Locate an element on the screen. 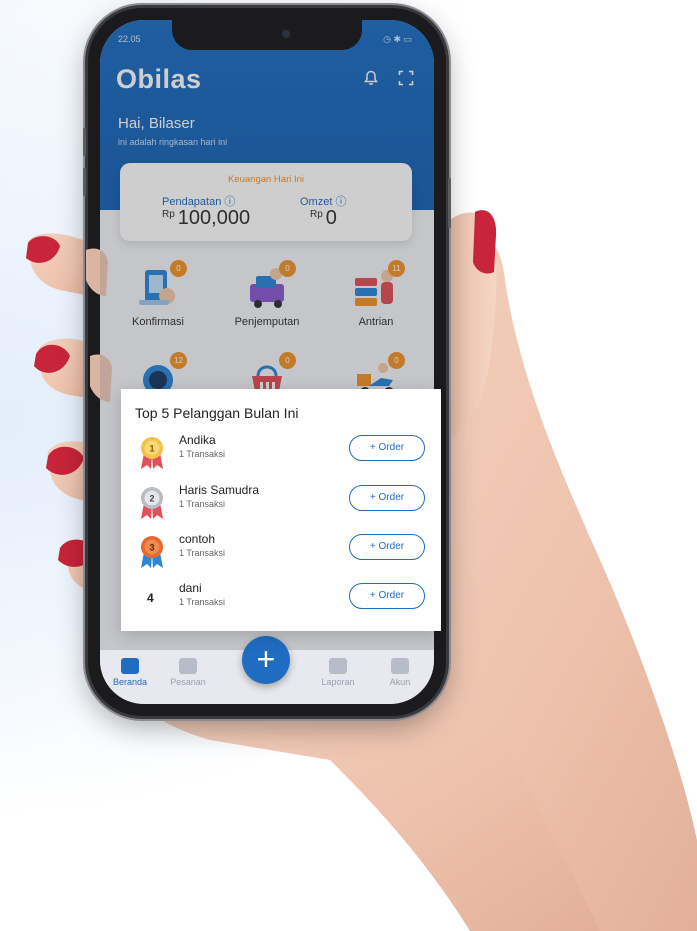 The width and height of the screenshot is (697, 931). notch is located at coordinates (267, 35).